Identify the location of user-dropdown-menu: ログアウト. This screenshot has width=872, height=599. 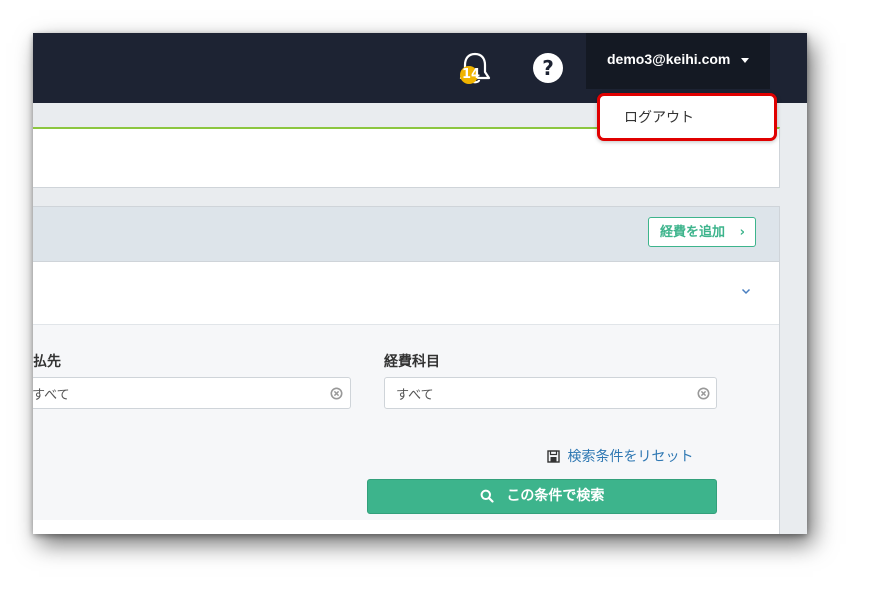
(687, 117).